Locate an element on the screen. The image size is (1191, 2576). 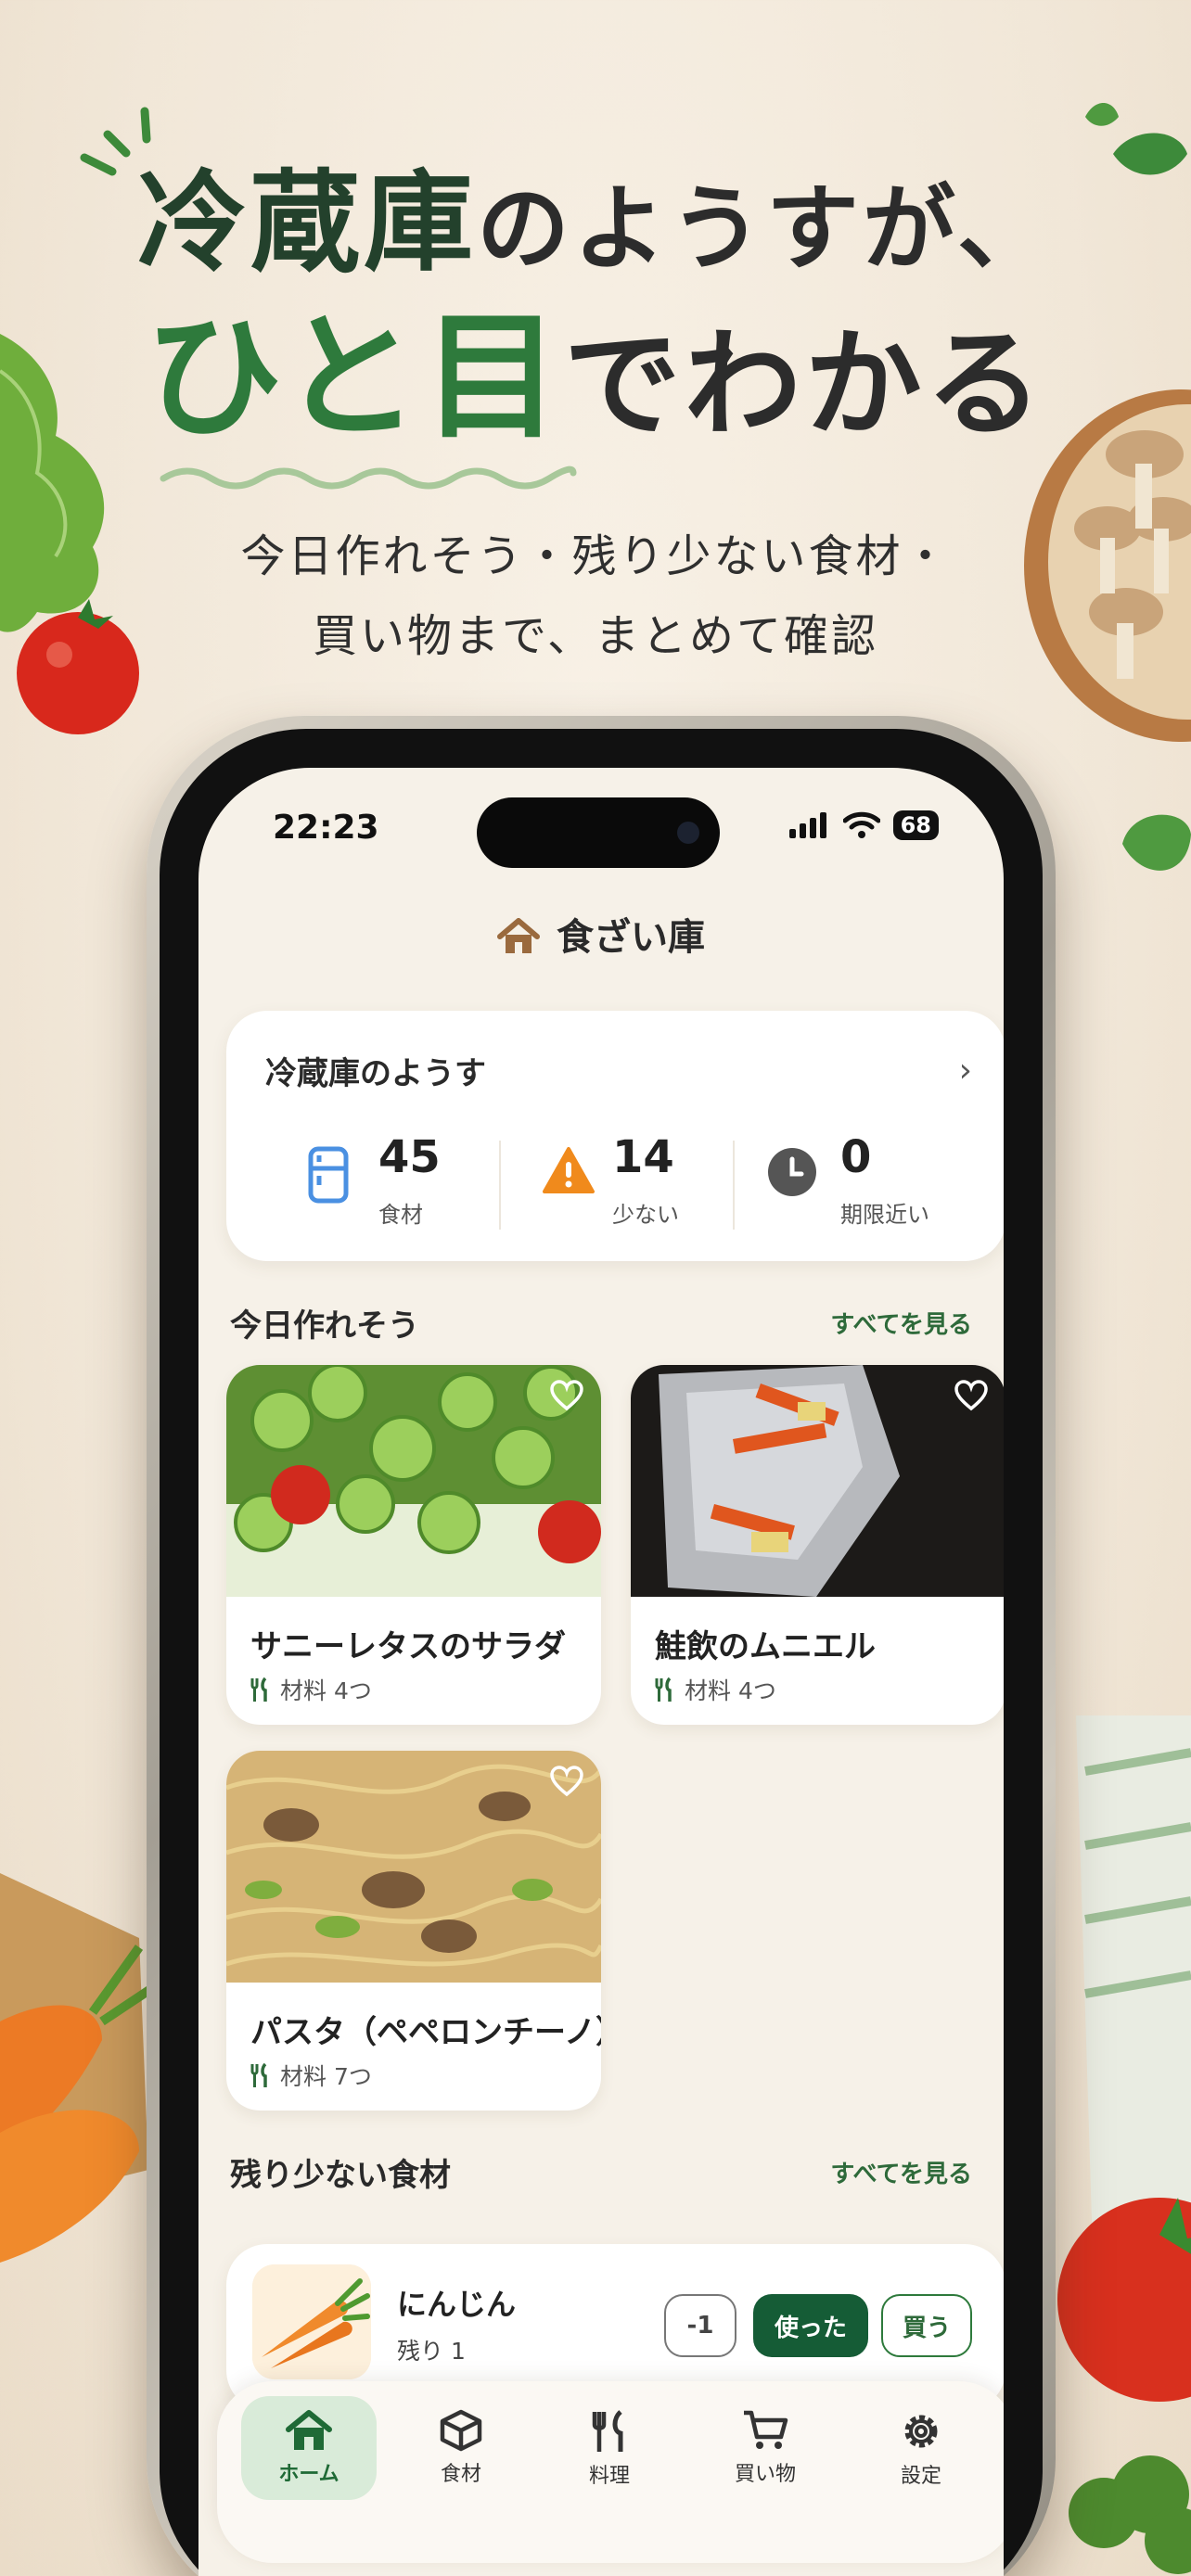
camera-icon is located at coordinates (688, 833).